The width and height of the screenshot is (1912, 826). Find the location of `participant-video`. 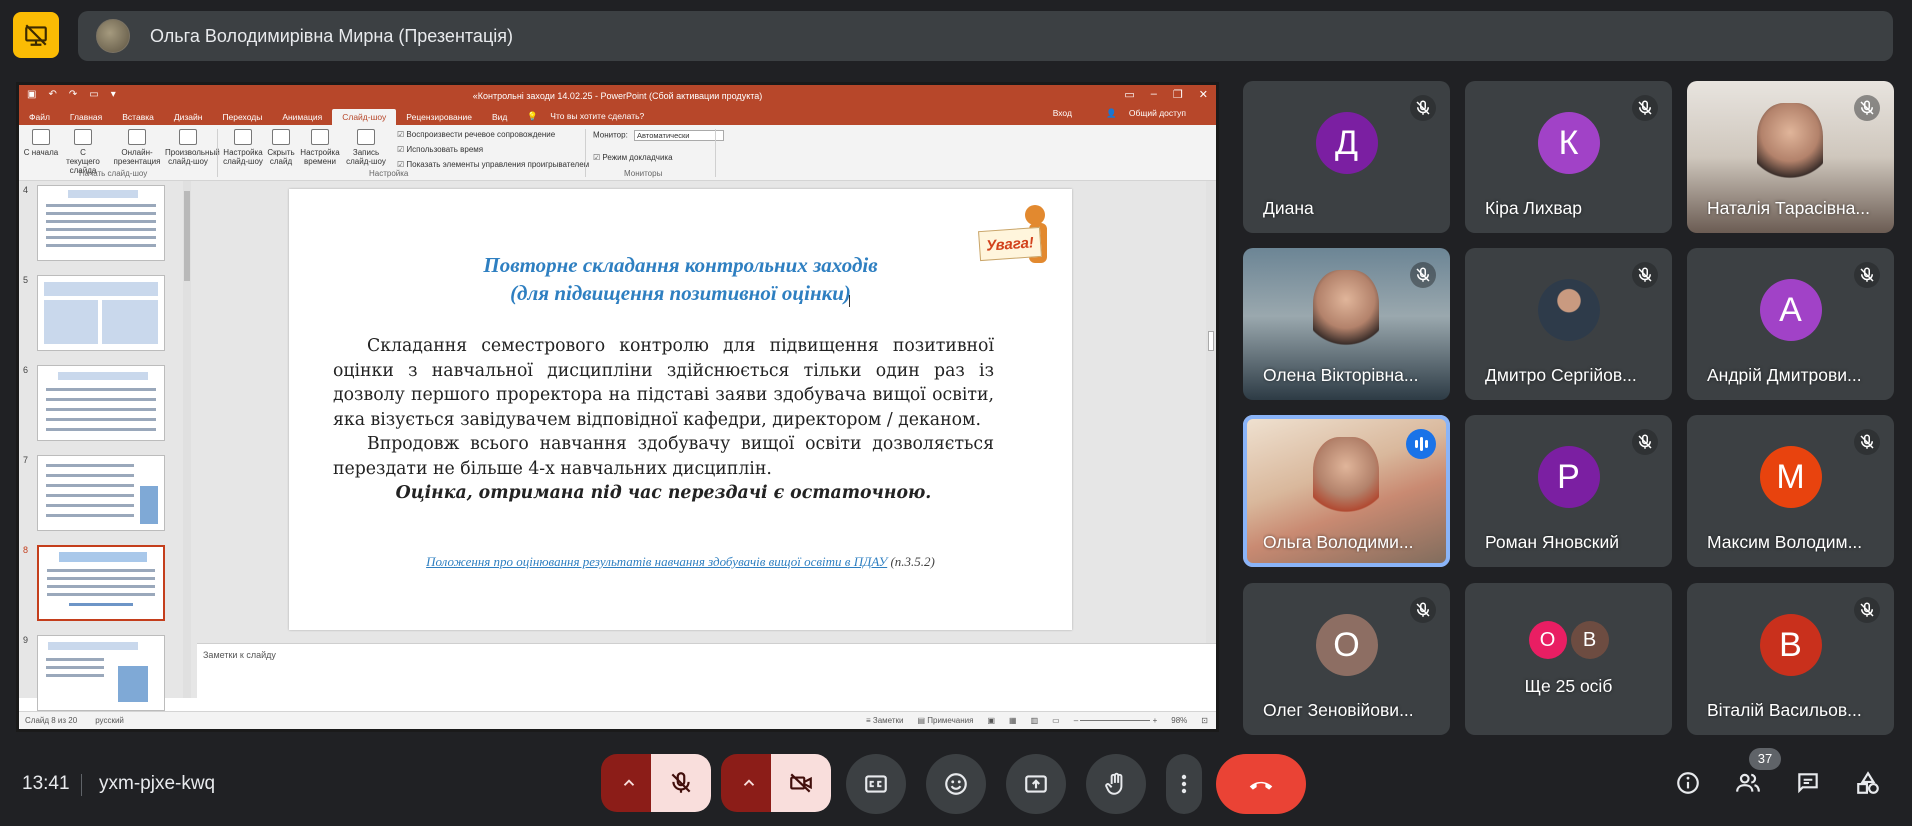

participant-video is located at coordinates (1346, 312).